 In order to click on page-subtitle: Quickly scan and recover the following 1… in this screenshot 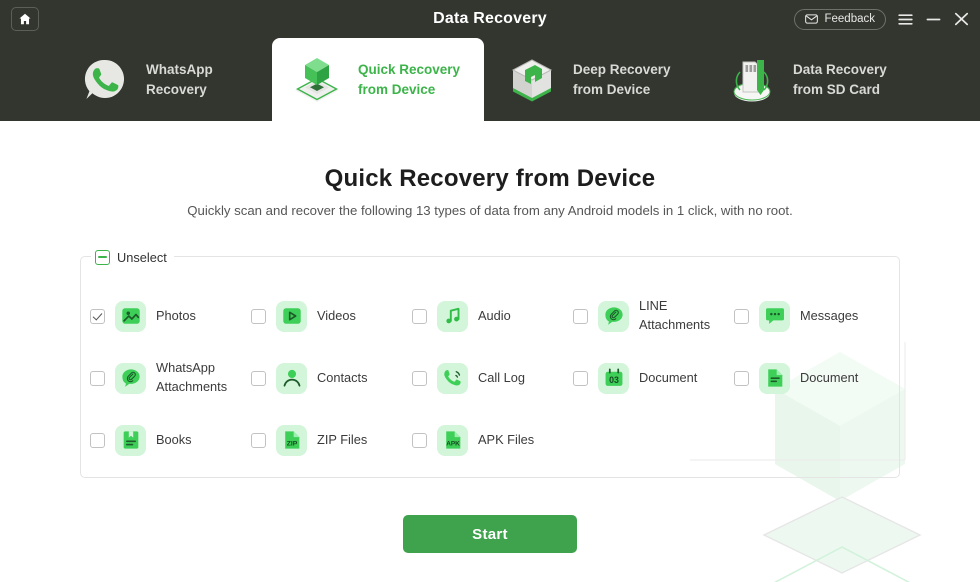, I will do `click(490, 210)`.